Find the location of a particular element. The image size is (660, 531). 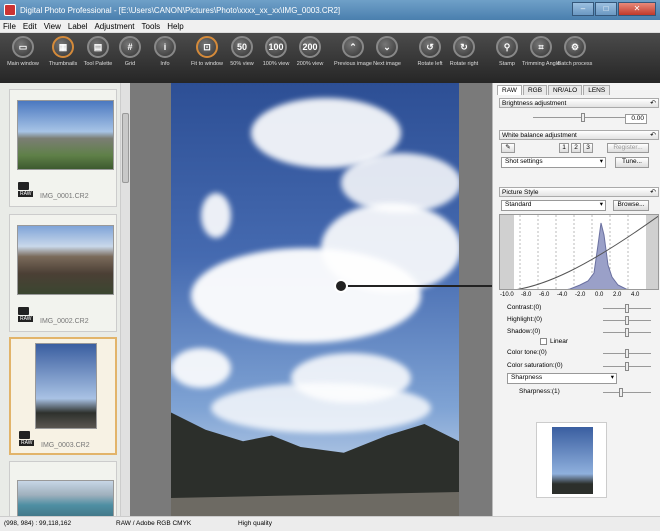

menu-view: View is located at coordinates (52, 26).